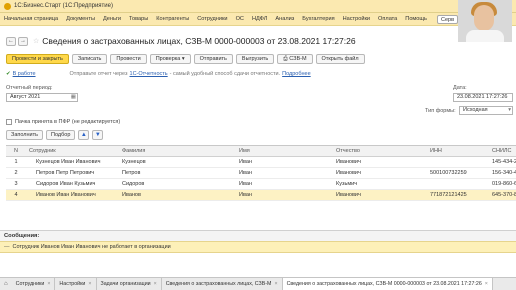  Describe the element at coordinates (177, 162) in the screenshot. I see `cell-last-name: Кузнецов` at that location.